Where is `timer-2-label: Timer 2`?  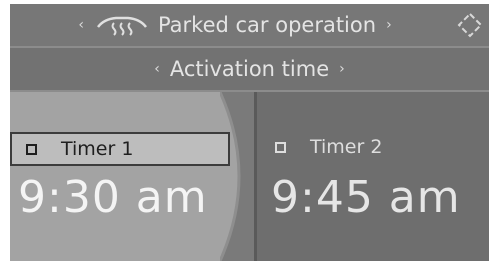 timer-2-label: Timer 2 is located at coordinates (346, 147).